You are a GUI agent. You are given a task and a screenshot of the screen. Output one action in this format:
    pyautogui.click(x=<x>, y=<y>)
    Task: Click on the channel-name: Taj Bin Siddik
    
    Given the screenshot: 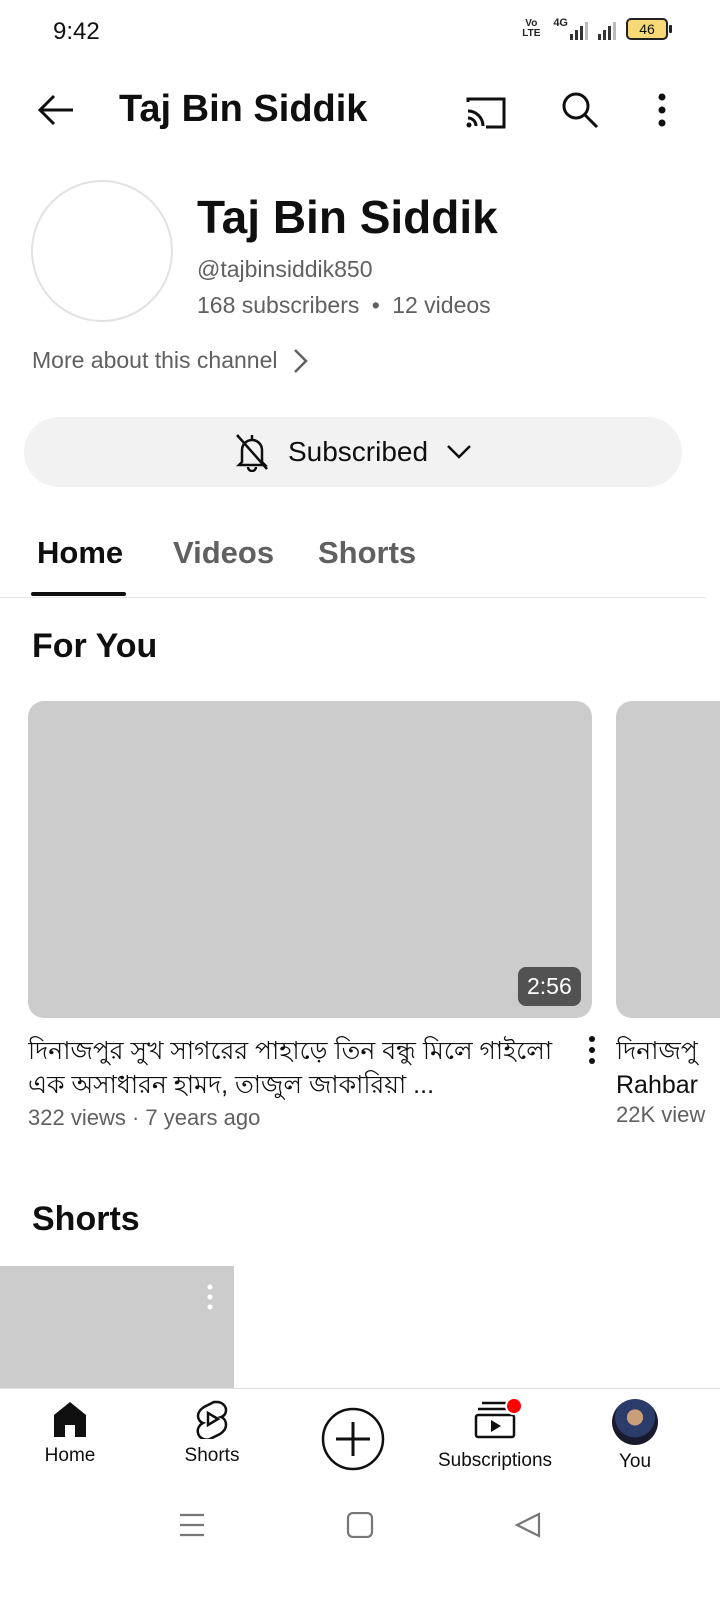 What is the action you would take?
    pyautogui.click(x=347, y=217)
    